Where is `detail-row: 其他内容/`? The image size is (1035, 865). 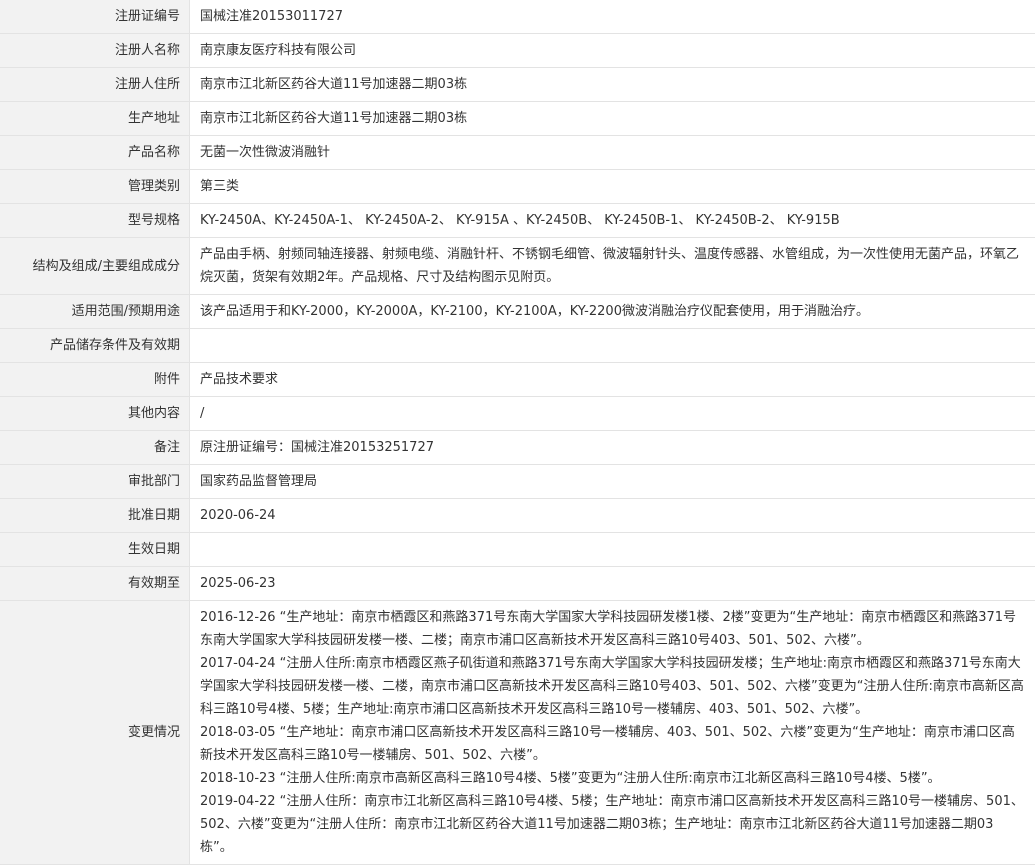
detail-row: 其他内容/ is located at coordinates (517, 414).